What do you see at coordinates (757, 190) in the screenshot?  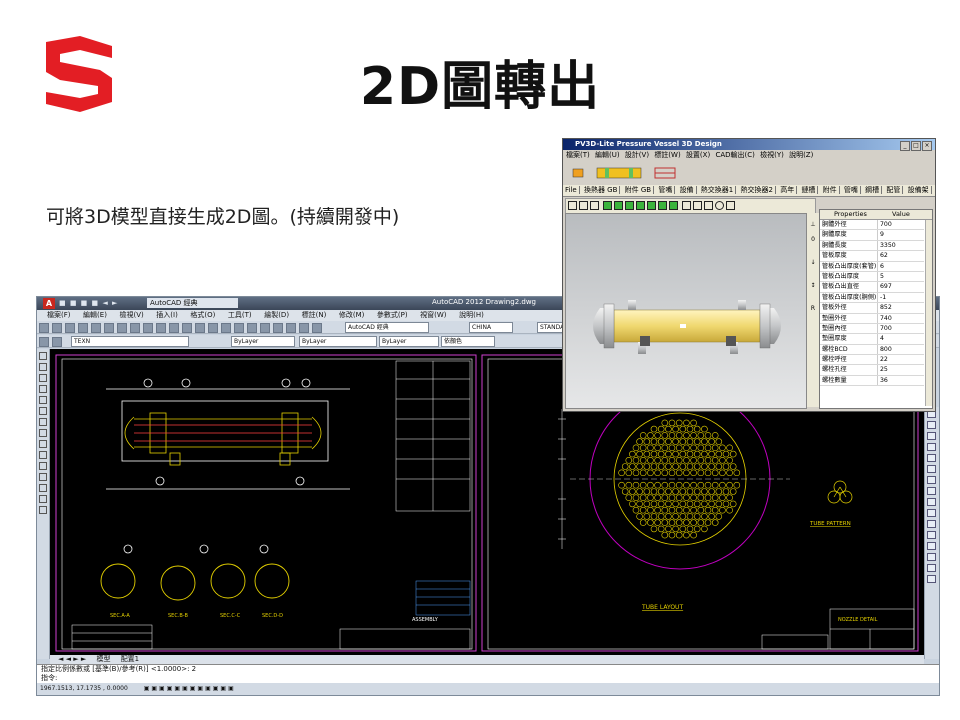 I see `pv-tab-hx2: 熱交換器2` at bounding box center [757, 190].